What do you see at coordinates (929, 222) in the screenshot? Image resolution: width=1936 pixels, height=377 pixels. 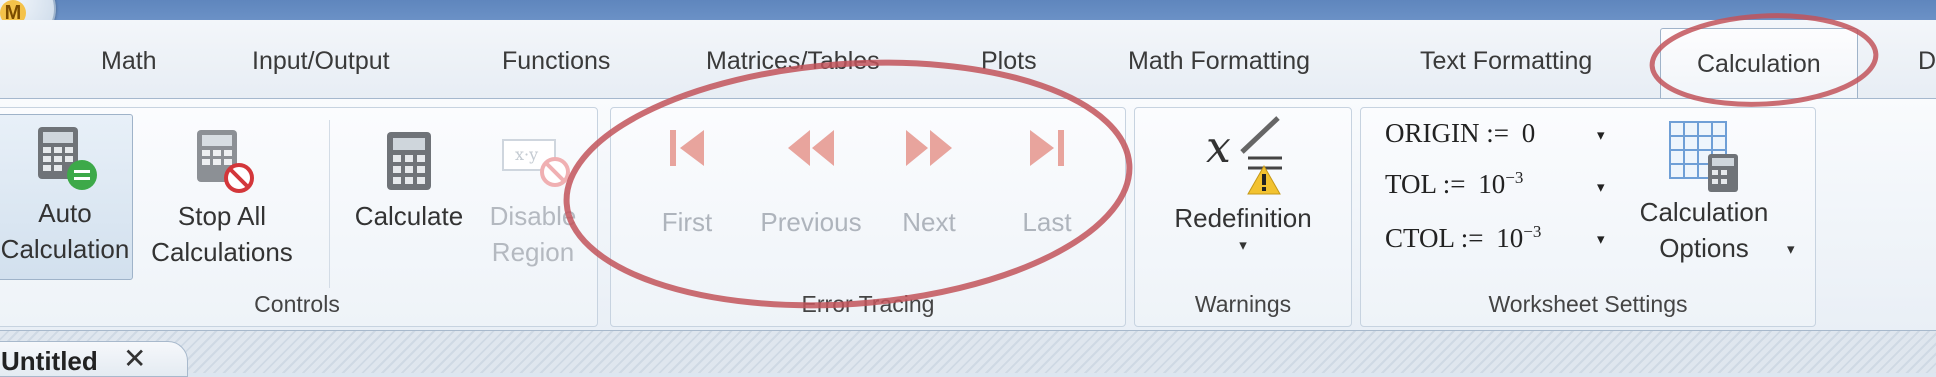 I see `next-label: Next` at bounding box center [929, 222].